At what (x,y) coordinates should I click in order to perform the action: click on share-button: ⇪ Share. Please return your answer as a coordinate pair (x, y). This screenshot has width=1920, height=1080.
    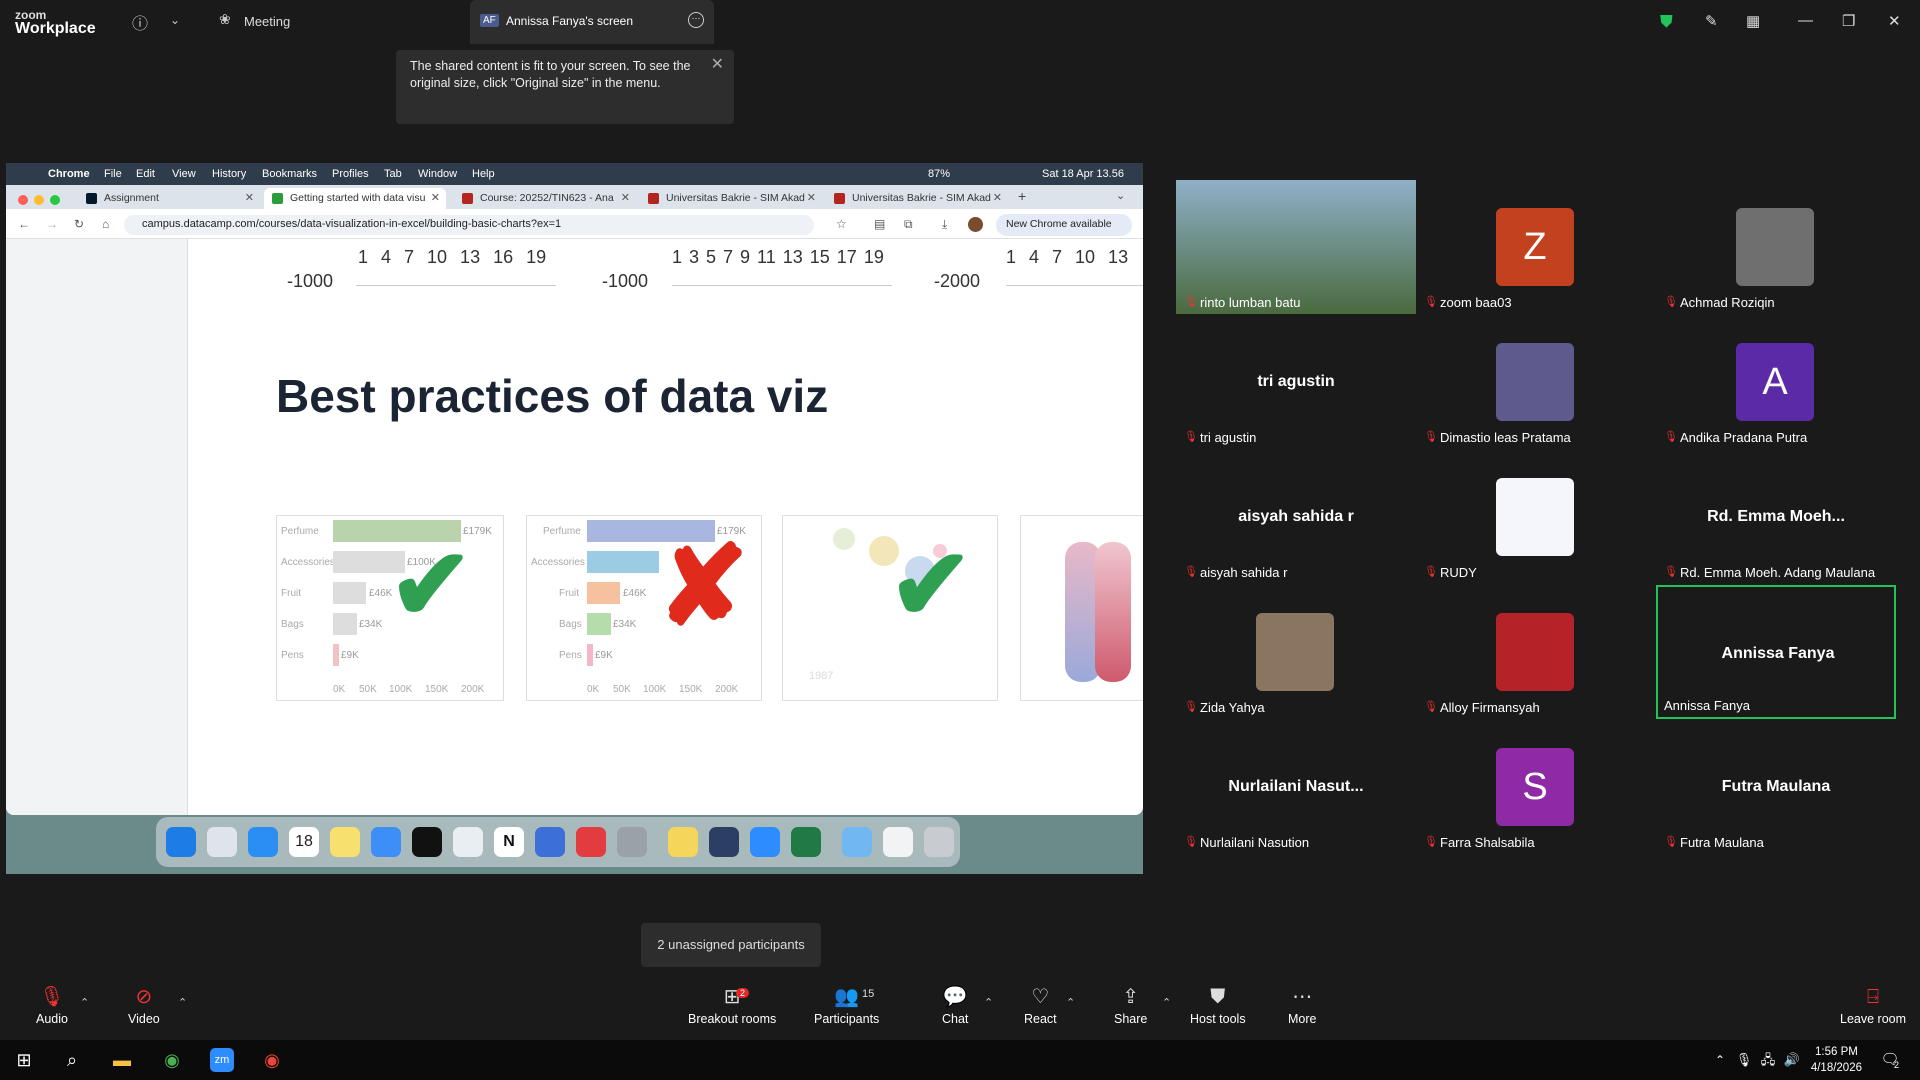
    Looking at the image, I should click on (1130, 1005).